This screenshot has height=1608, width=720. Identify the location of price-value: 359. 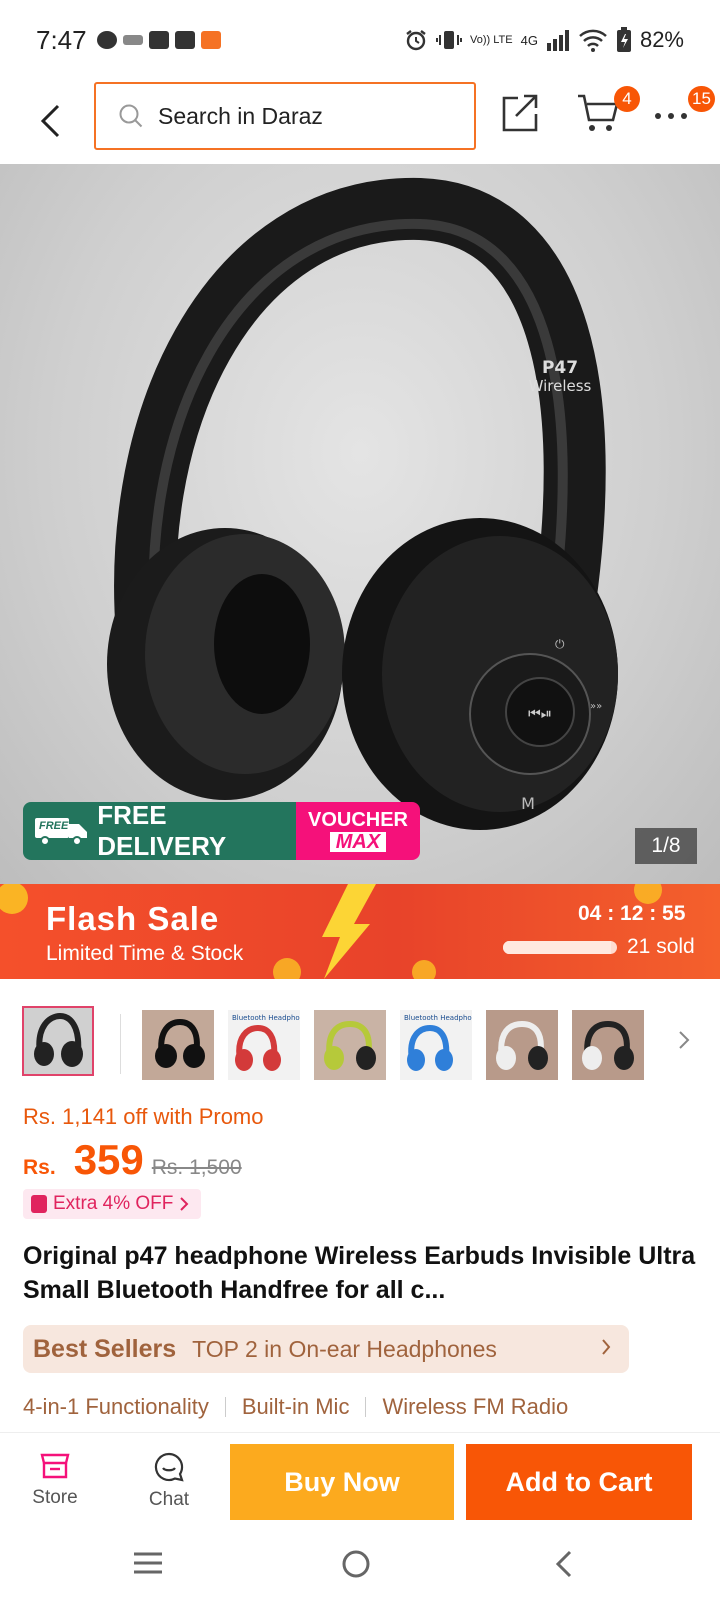
(108, 1159).